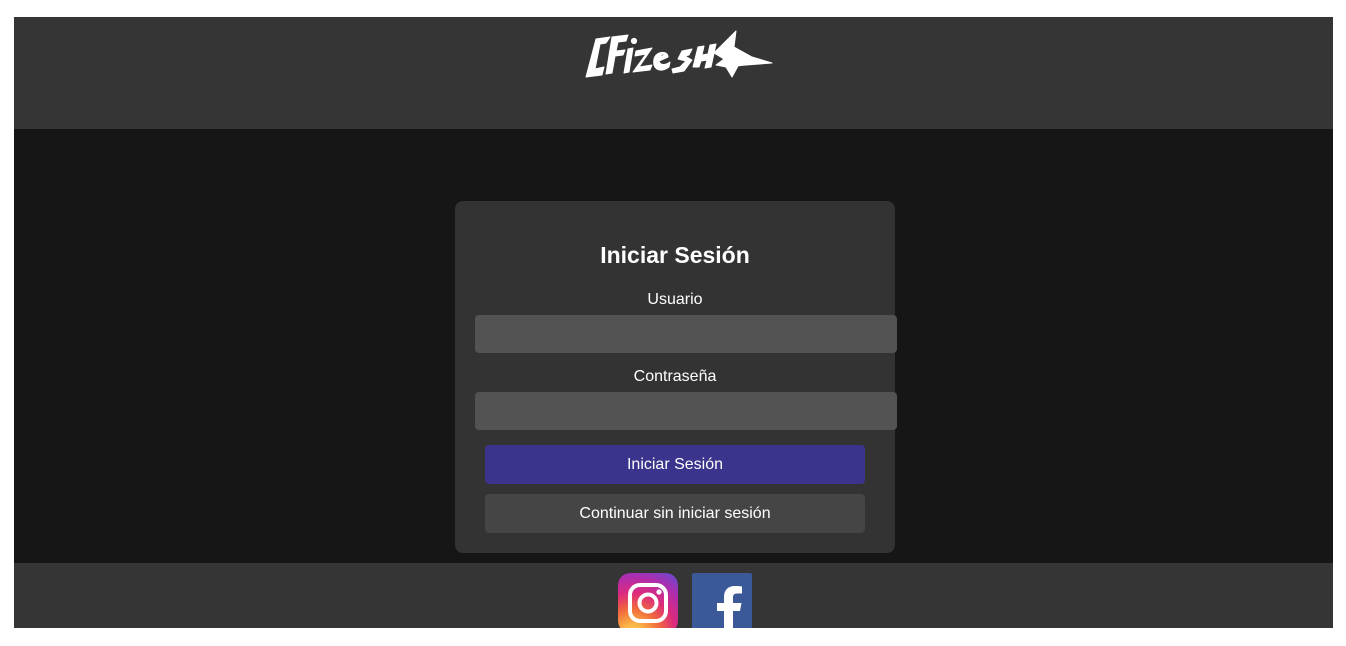 The image size is (1346, 646). I want to click on logo-icon, so click(676, 49).